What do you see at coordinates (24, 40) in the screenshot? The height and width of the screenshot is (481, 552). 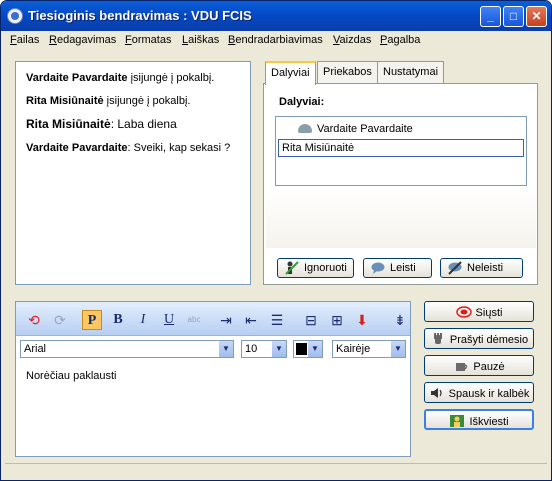 I see `menu-file: Failas` at bounding box center [24, 40].